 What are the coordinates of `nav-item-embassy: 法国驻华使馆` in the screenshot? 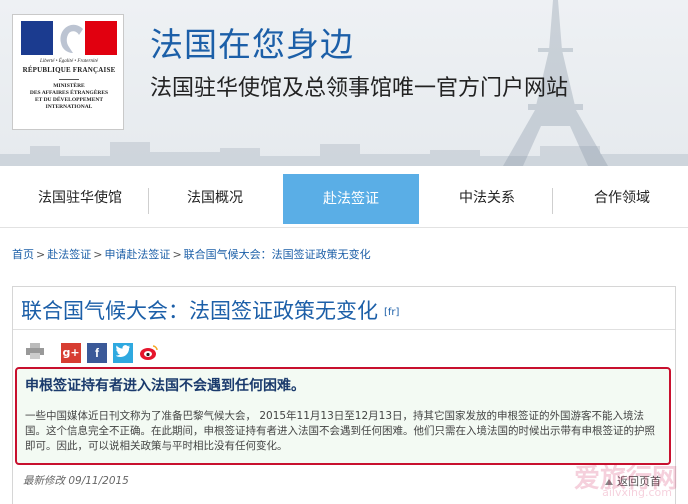 It's located at (80, 198).